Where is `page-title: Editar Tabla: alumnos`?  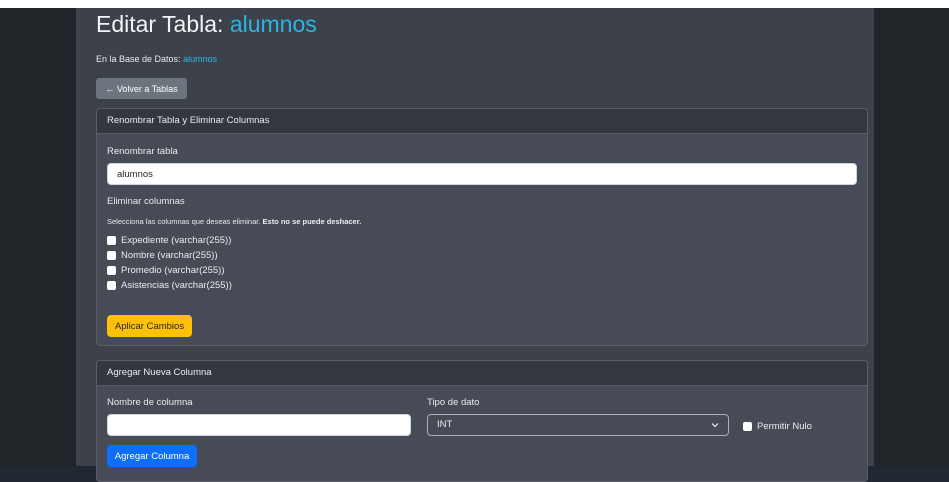
page-title: Editar Tabla: alumnos is located at coordinates (206, 24).